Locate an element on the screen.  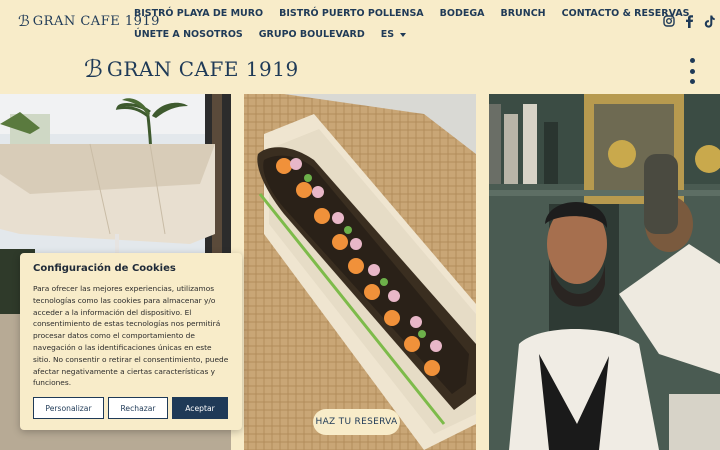
chevron-down-icon is located at coordinates (403, 34).